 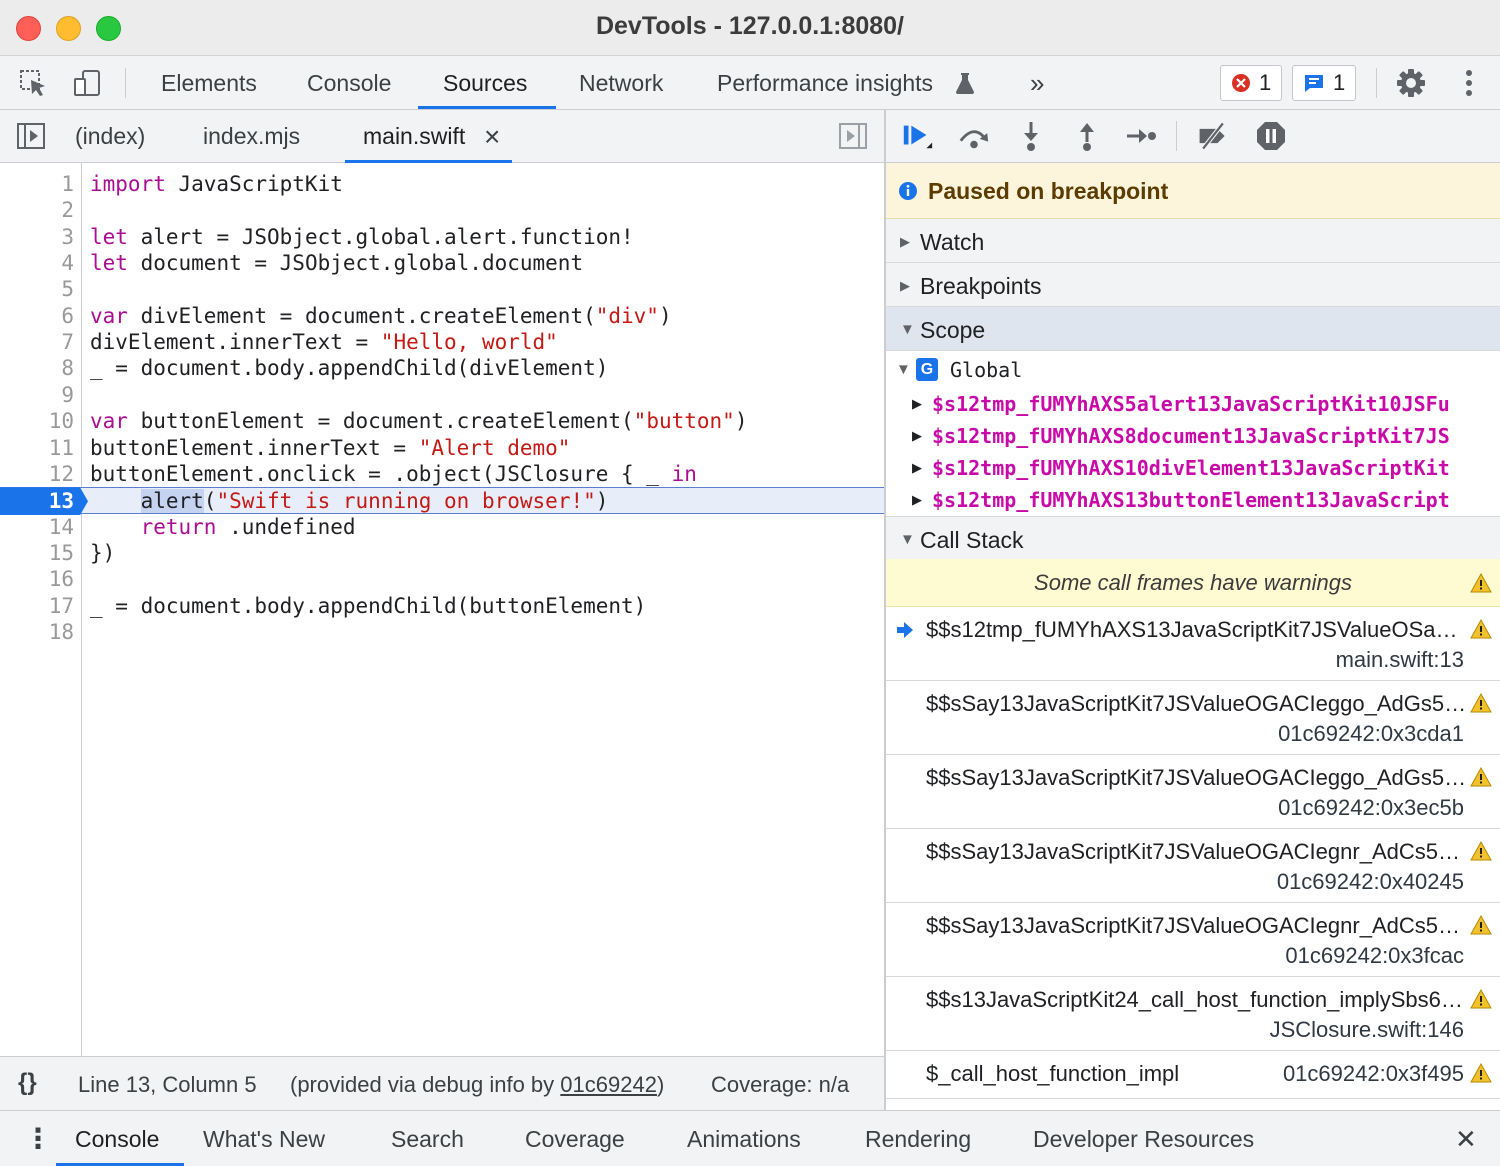 What do you see at coordinates (442, 527) in the screenshot?
I see `code-line: 14 return .undefined` at bounding box center [442, 527].